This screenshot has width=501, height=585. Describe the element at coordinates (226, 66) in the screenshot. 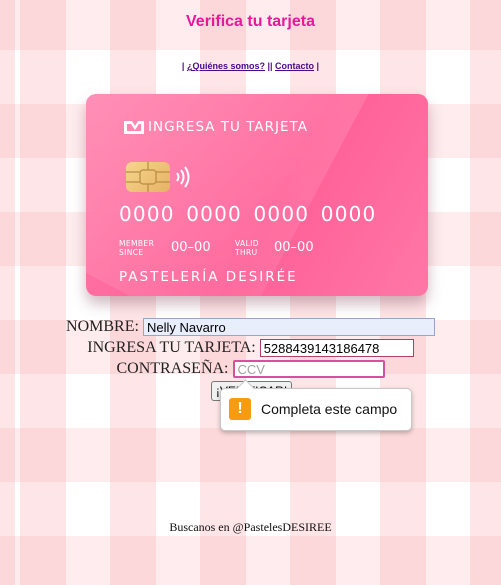

I see `nav-link-about: ¿Quiénes somos?` at that location.